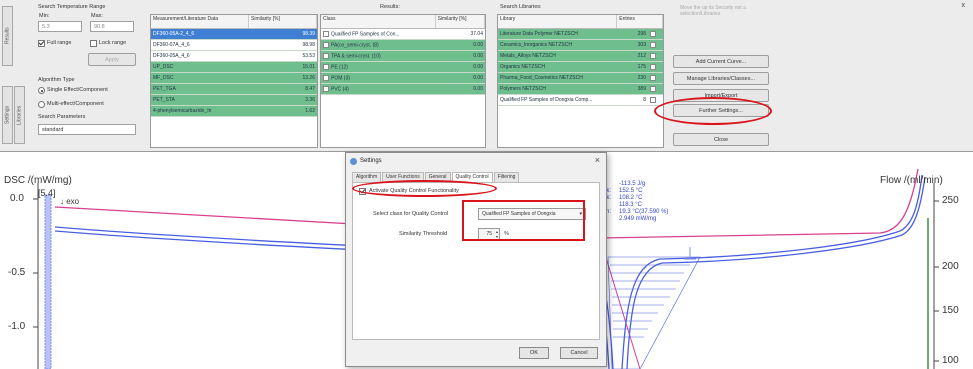 The width and height of the screenshot is (973, 369). I want to click on search-params-title: Search Parameters, so click(62, 117).